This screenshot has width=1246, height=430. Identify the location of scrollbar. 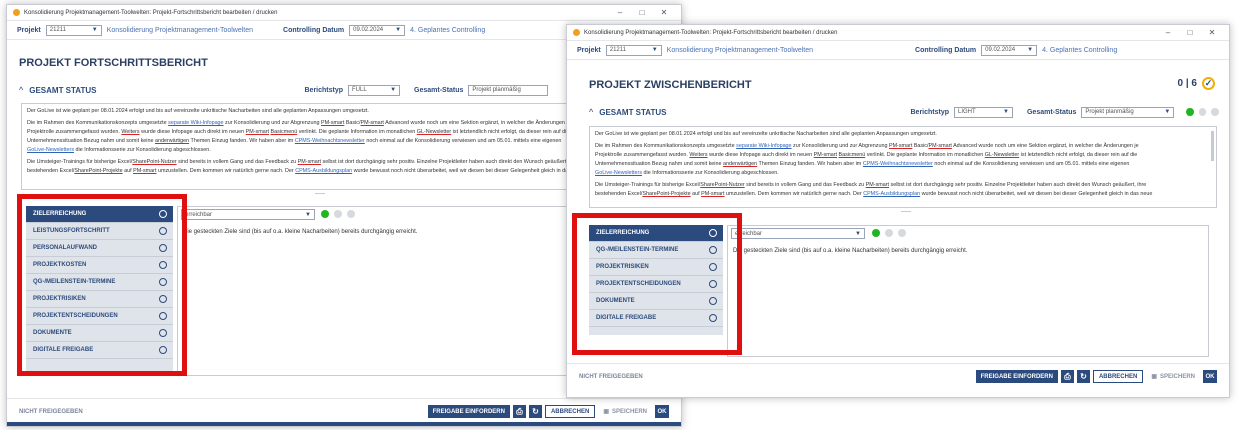
(1212, 146).